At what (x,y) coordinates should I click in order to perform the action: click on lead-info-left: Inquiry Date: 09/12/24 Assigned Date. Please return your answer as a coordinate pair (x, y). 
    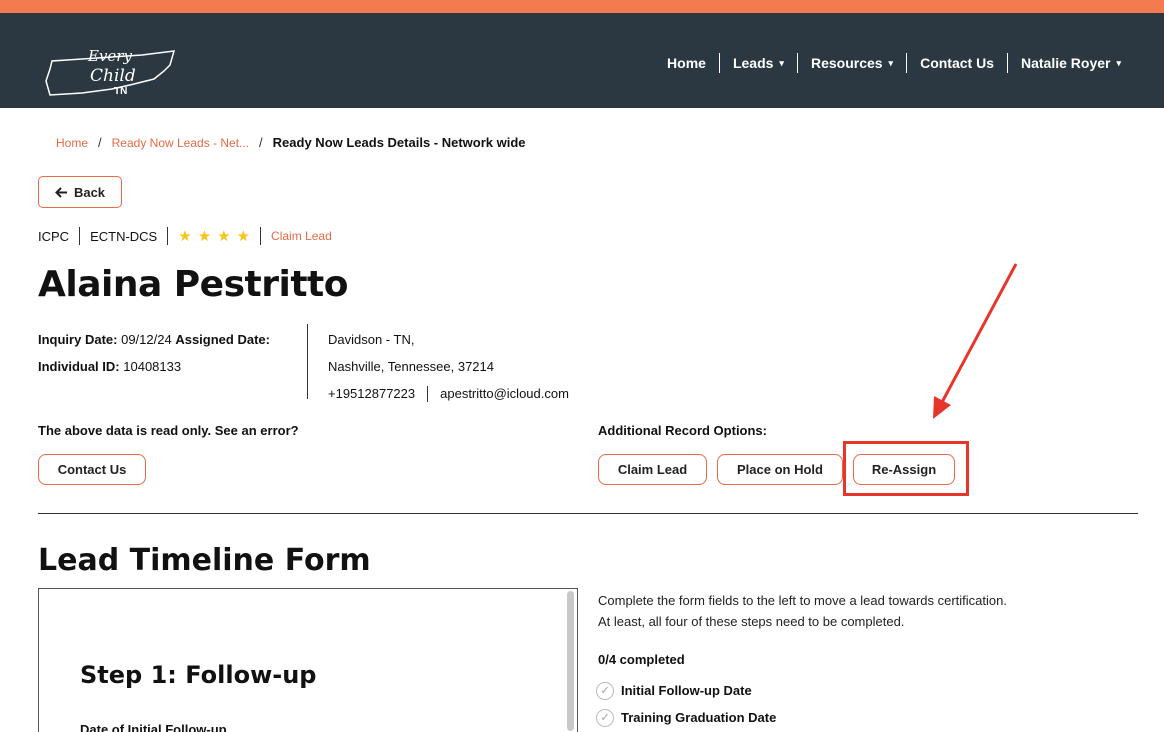
    Looking at the image, I should click on (154, 353).